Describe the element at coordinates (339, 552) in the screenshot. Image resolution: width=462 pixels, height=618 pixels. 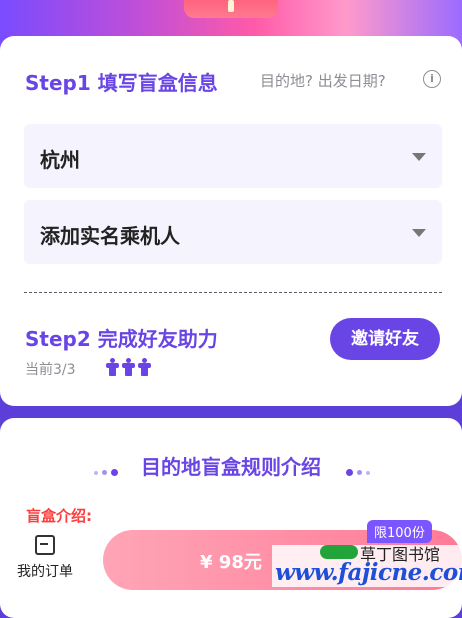
I see `watermark-logo` at that location.